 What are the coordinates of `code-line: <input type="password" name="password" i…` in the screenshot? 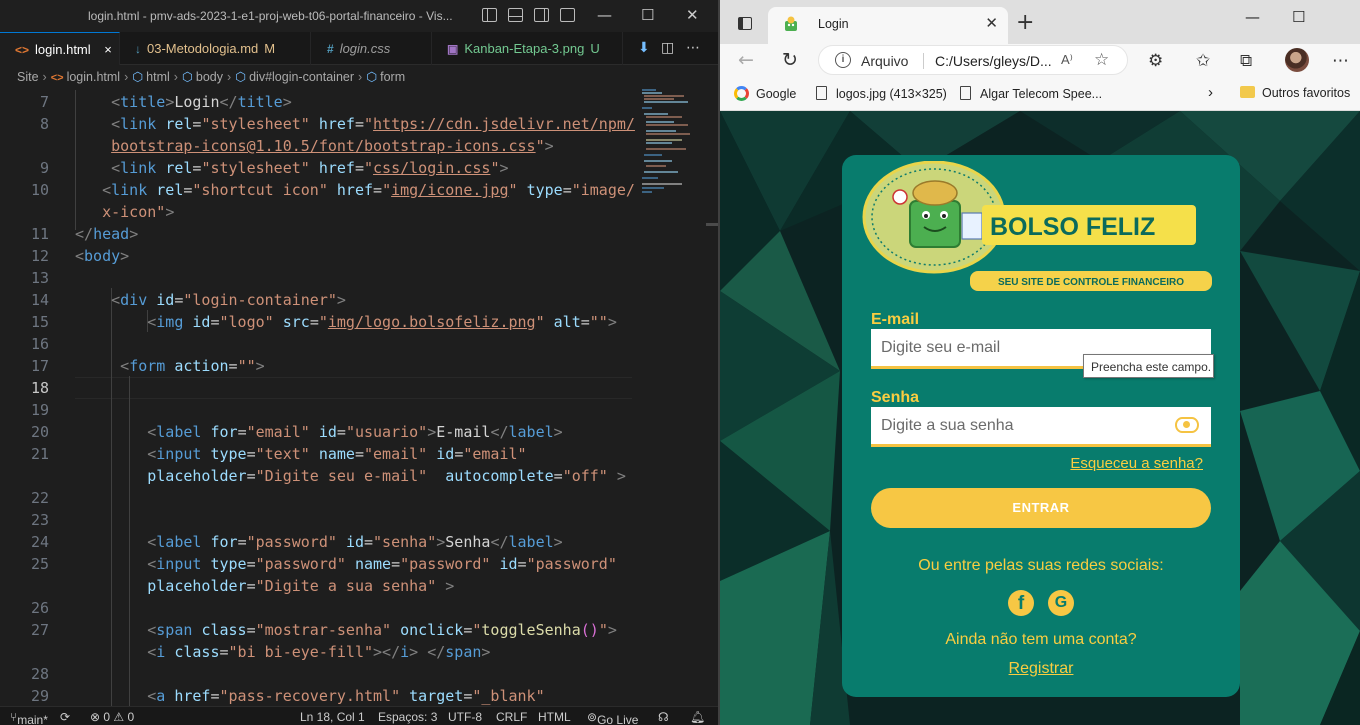 It's located at (382, 564).